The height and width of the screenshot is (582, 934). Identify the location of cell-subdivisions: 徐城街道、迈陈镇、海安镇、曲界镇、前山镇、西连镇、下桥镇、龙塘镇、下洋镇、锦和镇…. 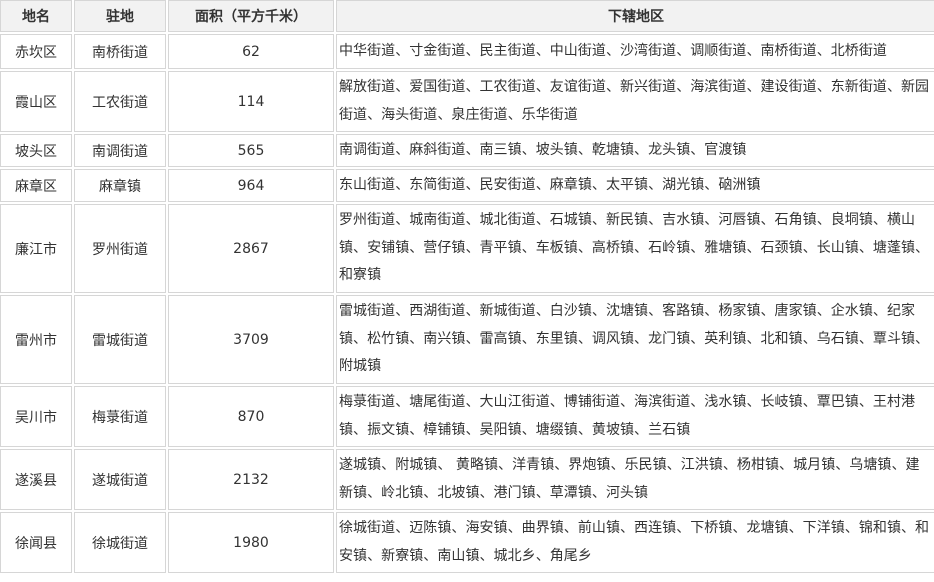
(635, 542).